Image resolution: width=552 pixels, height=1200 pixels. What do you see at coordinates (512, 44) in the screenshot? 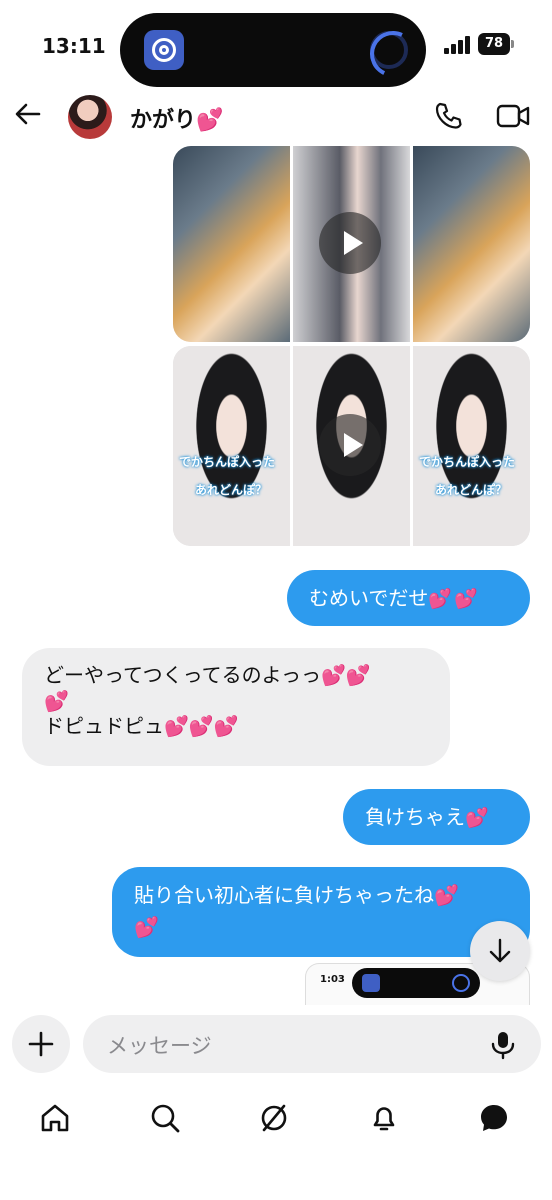
I see `battery-tip` at bounding box center [512, 44].